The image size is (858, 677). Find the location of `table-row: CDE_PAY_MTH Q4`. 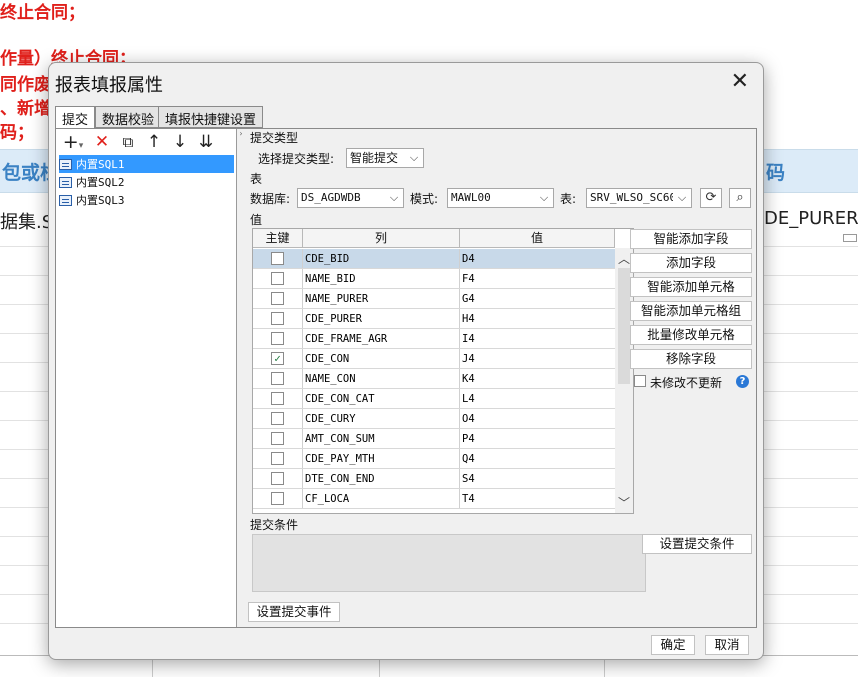

table-row: CDE_PAY_MTH Q4 is located at coordinates (434, 459).